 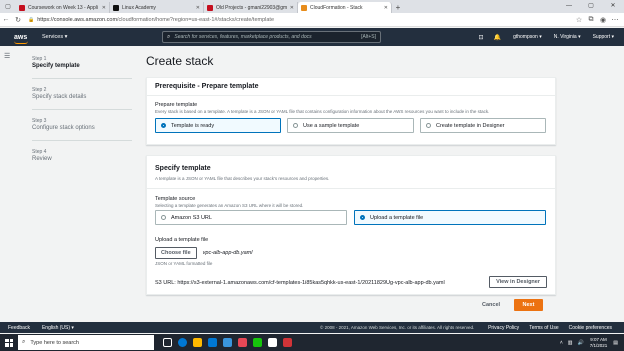 What do you see at coordinates (251, 7) in the screenshot?
I see `browser-tab: Old Projects - gmani22903@gm ✕` at bounding box center [251, 7].